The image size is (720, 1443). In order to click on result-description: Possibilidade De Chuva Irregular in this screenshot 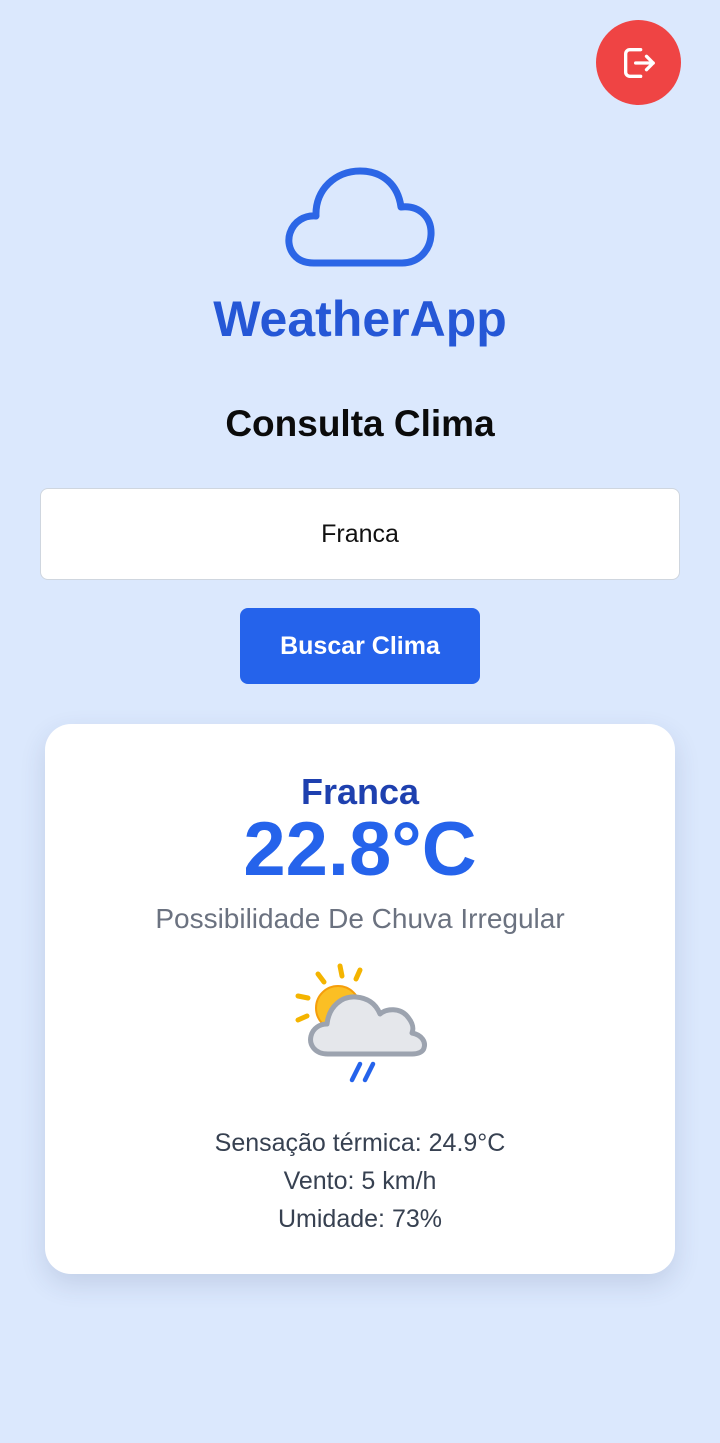, I will do `click(360, 918)`.